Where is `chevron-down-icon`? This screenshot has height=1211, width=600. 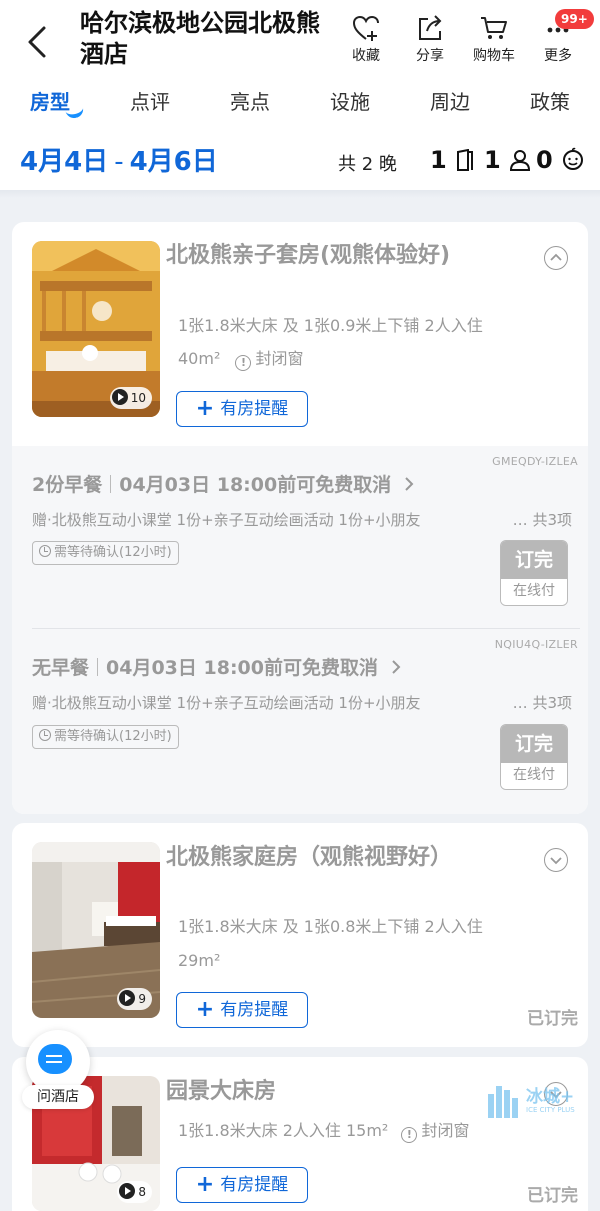
chevron-down-icon is located at coordinates (556, 861).